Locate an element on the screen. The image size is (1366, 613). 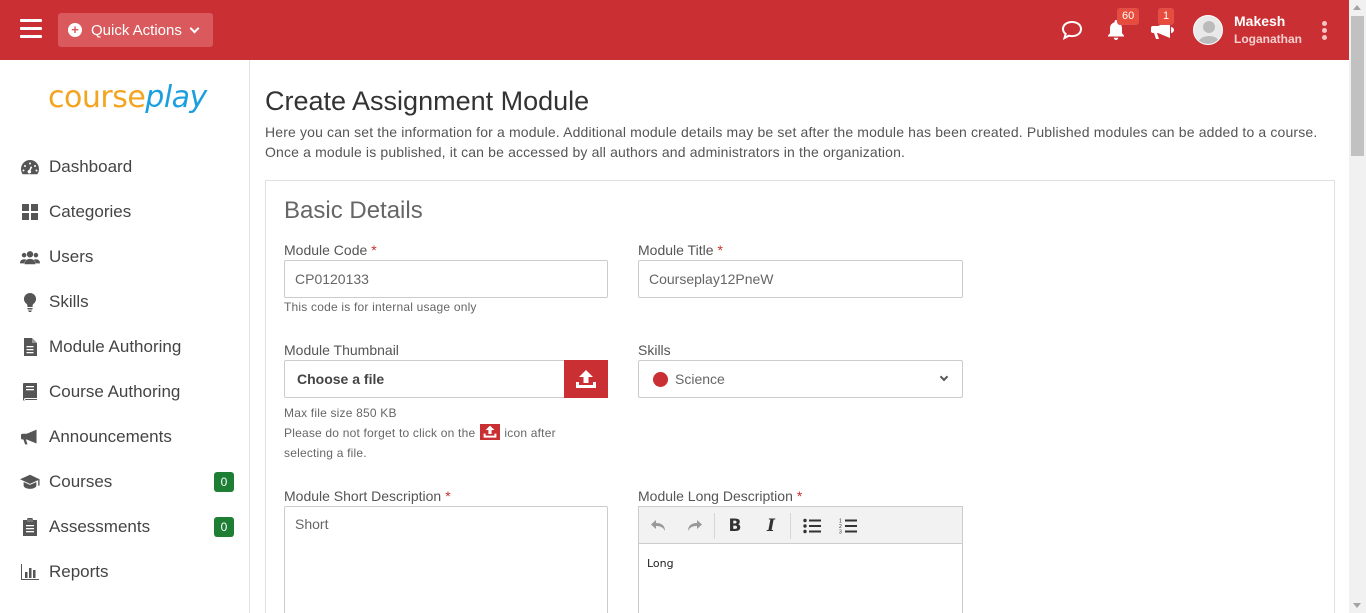
module-code-input: CP0120133 is located at coordinates (446, 279).